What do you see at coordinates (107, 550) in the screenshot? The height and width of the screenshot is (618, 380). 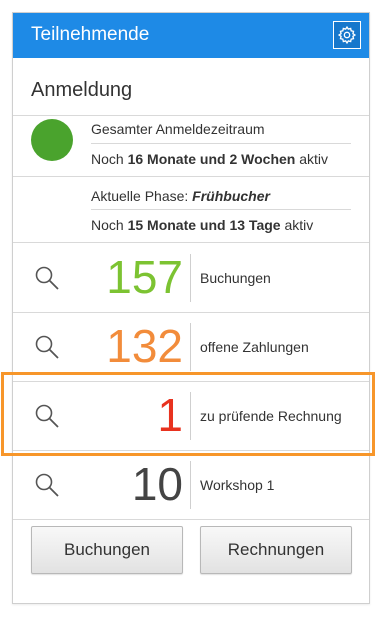 I see `bookings-button: Buchungen` at bounding box center [107, 550].